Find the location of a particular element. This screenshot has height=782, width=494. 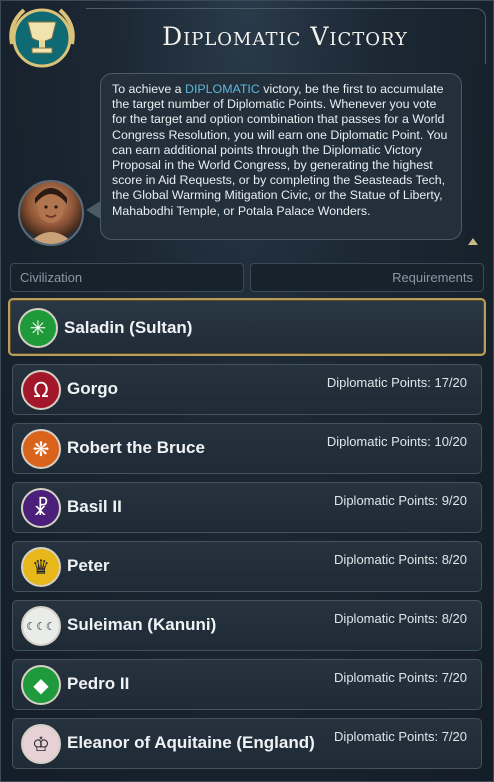

palm-tree-icon: ✳ is located at coordinates (38, 328).